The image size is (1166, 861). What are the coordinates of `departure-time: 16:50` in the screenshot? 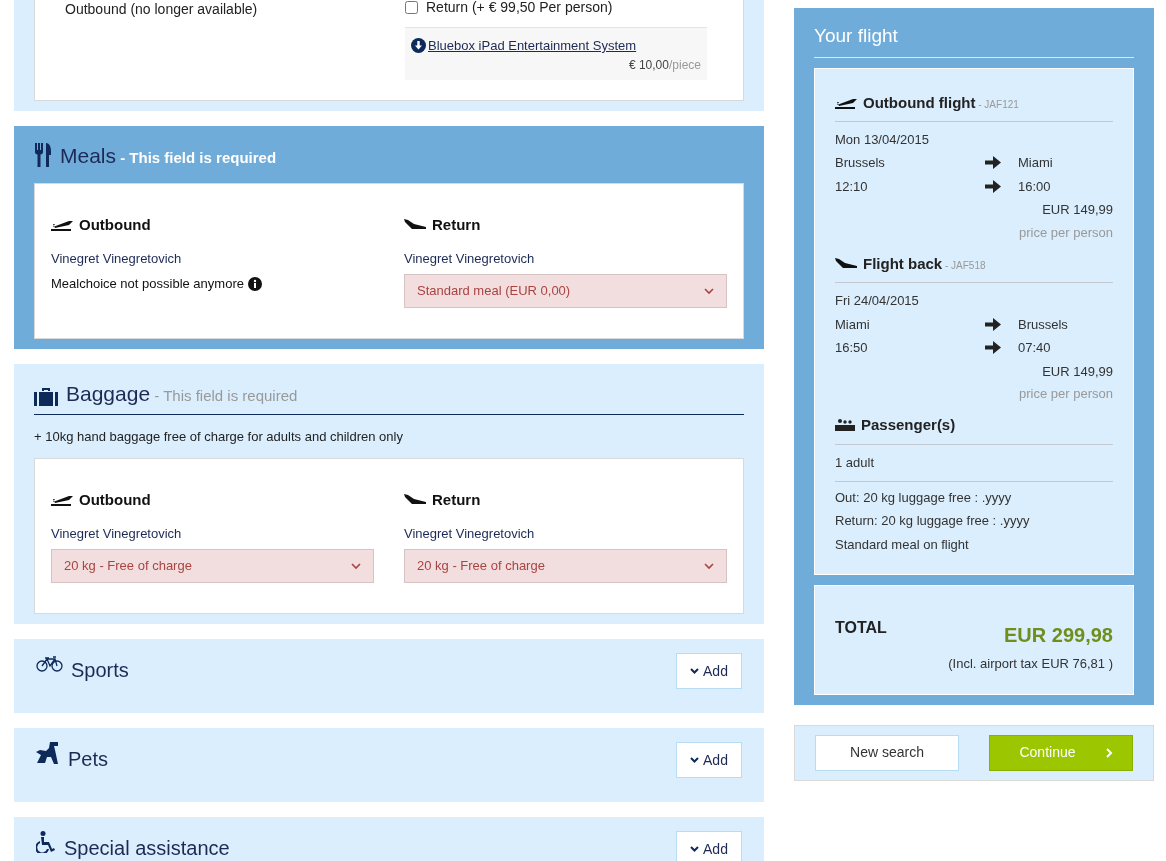 It's located at (852, 348).